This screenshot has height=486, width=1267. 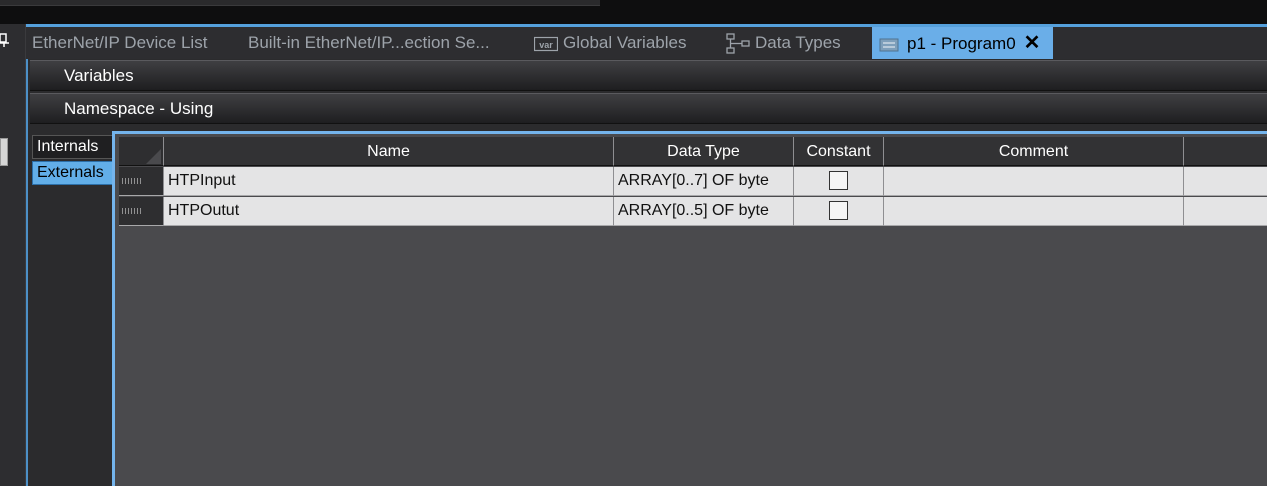 What do you see at coordinates (389, 181) in the screenshot?
I see `variable-name-cell: HTPInput` at bounding box center [389, 181].